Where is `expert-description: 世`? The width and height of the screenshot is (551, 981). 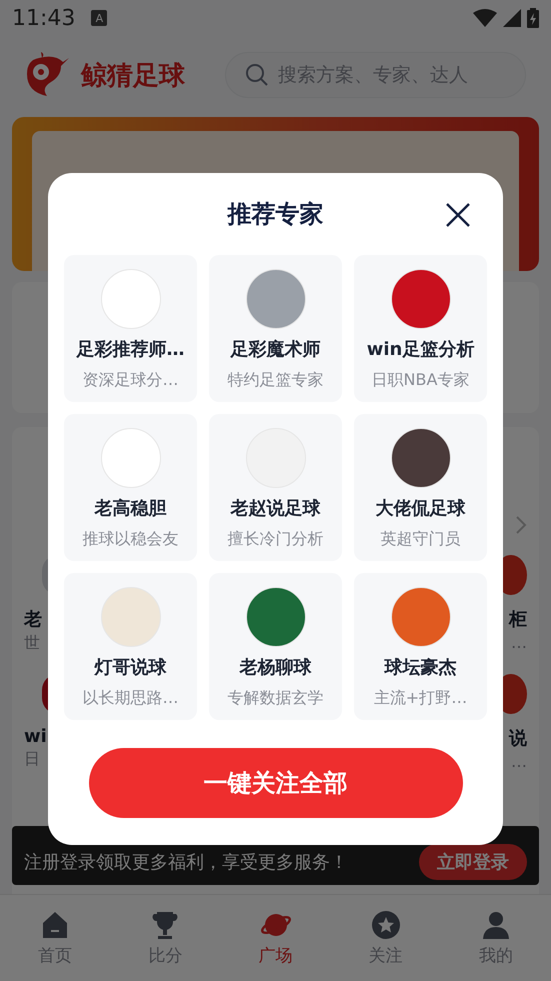
expert-description: 世 is located at coordinates (32, 643).